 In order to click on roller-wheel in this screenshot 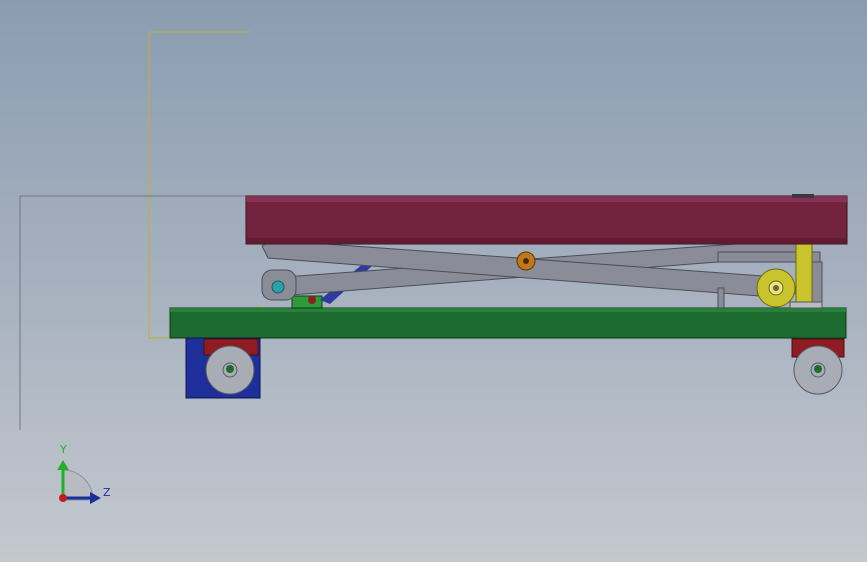, I will do `click(776, 288)`.